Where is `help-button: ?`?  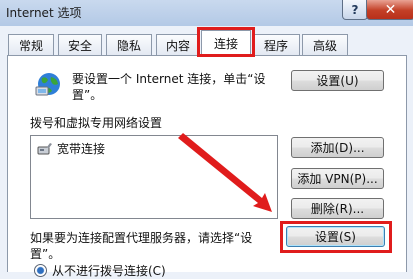 help-button: ? is located at coordinates (355, 10).